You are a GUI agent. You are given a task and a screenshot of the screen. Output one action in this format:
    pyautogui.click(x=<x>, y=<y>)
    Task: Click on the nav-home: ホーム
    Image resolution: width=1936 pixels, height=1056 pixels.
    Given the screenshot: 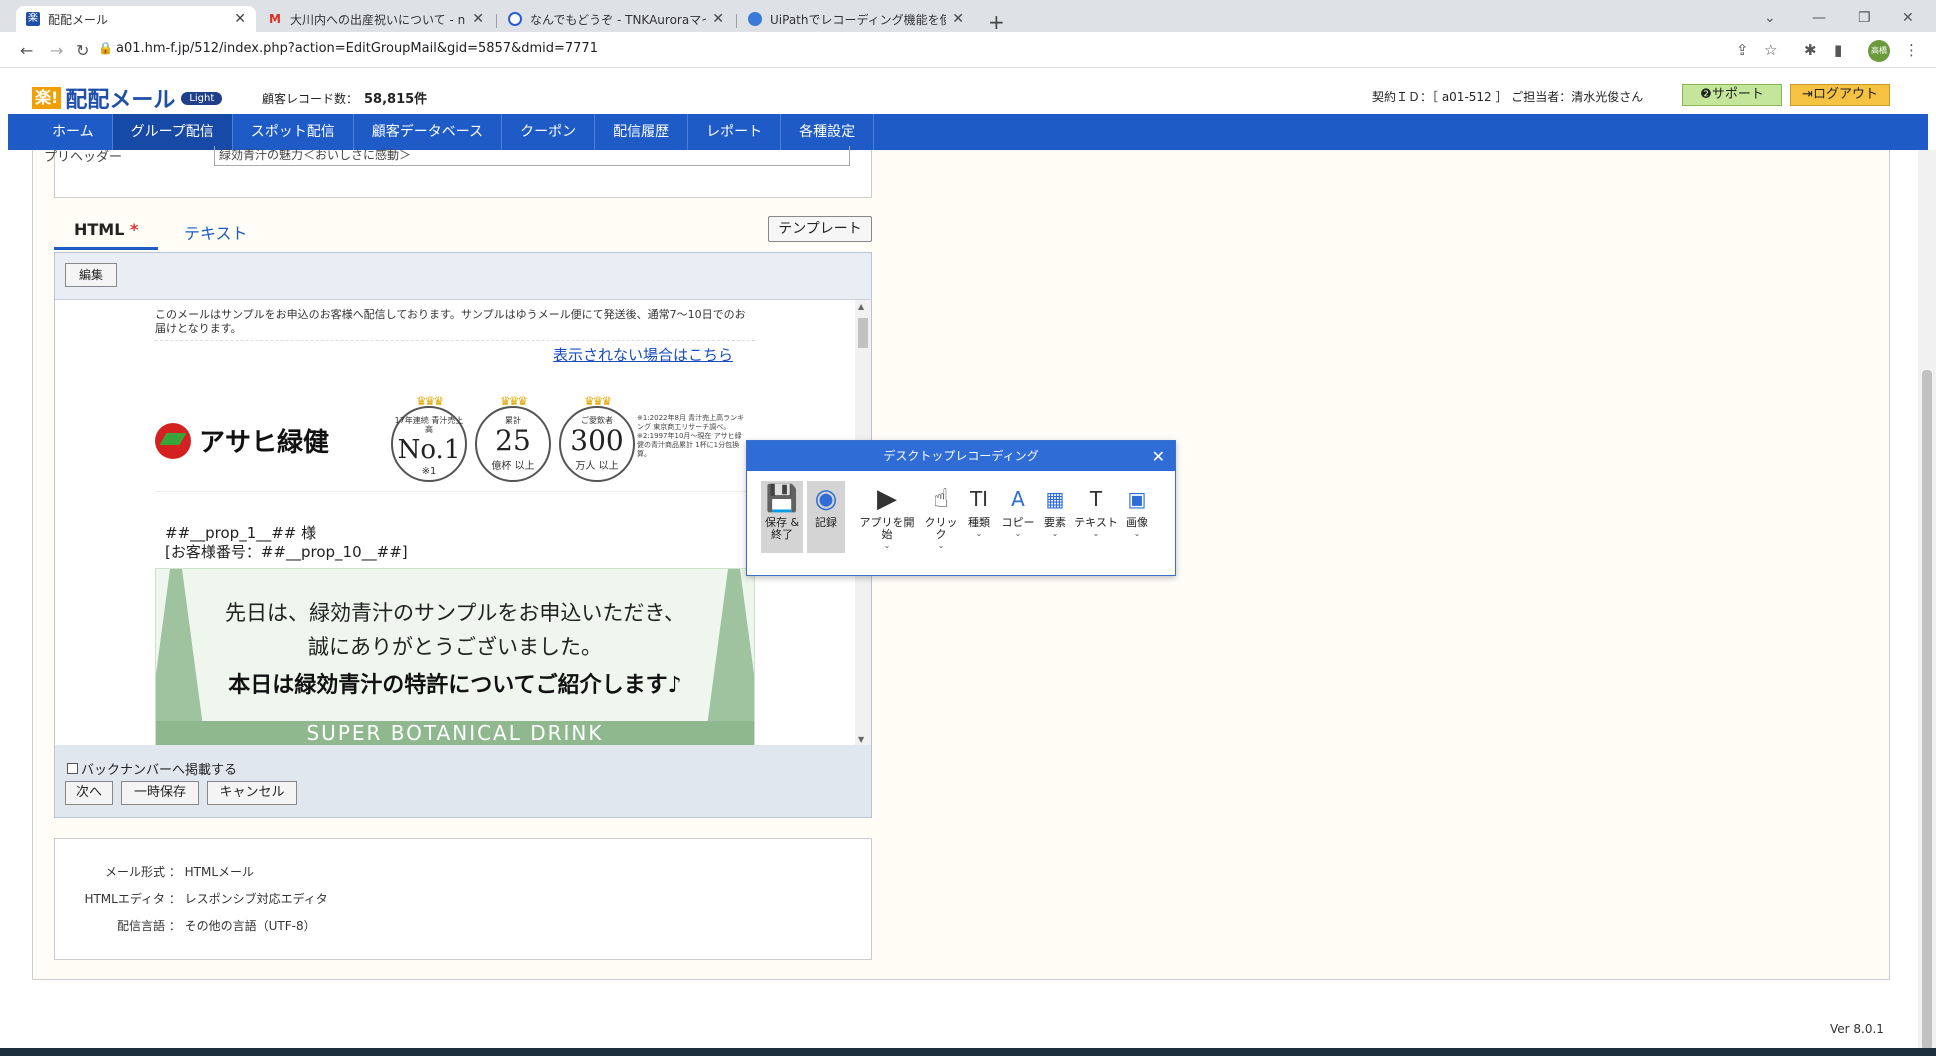 What is the action you would take?
    pyautogui.click(x=60, y=132)
    